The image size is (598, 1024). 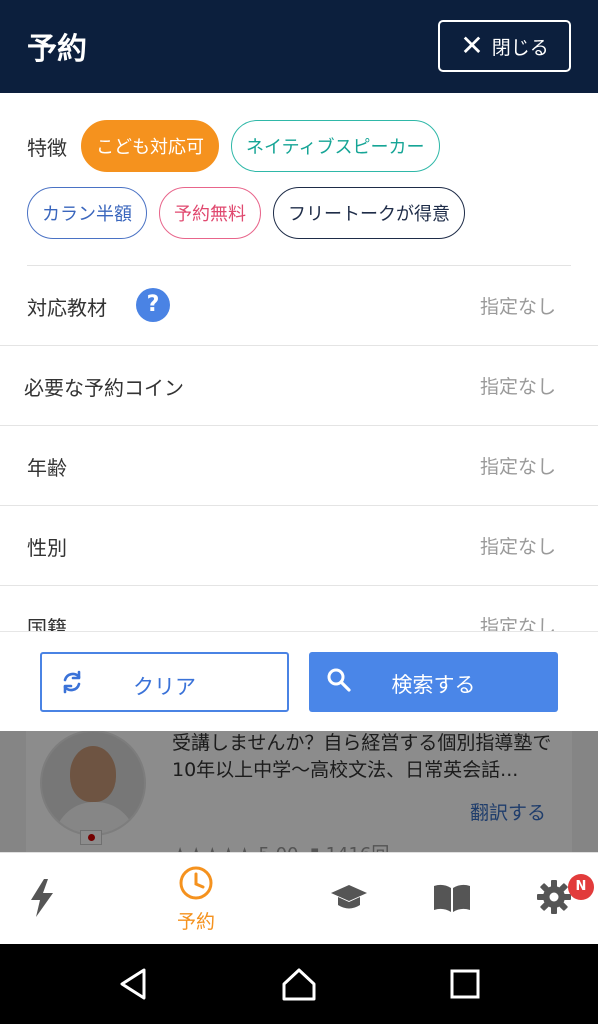 I want to click on filter-row-nationality: 国籍 指定なし, so click(x=299, y=608).